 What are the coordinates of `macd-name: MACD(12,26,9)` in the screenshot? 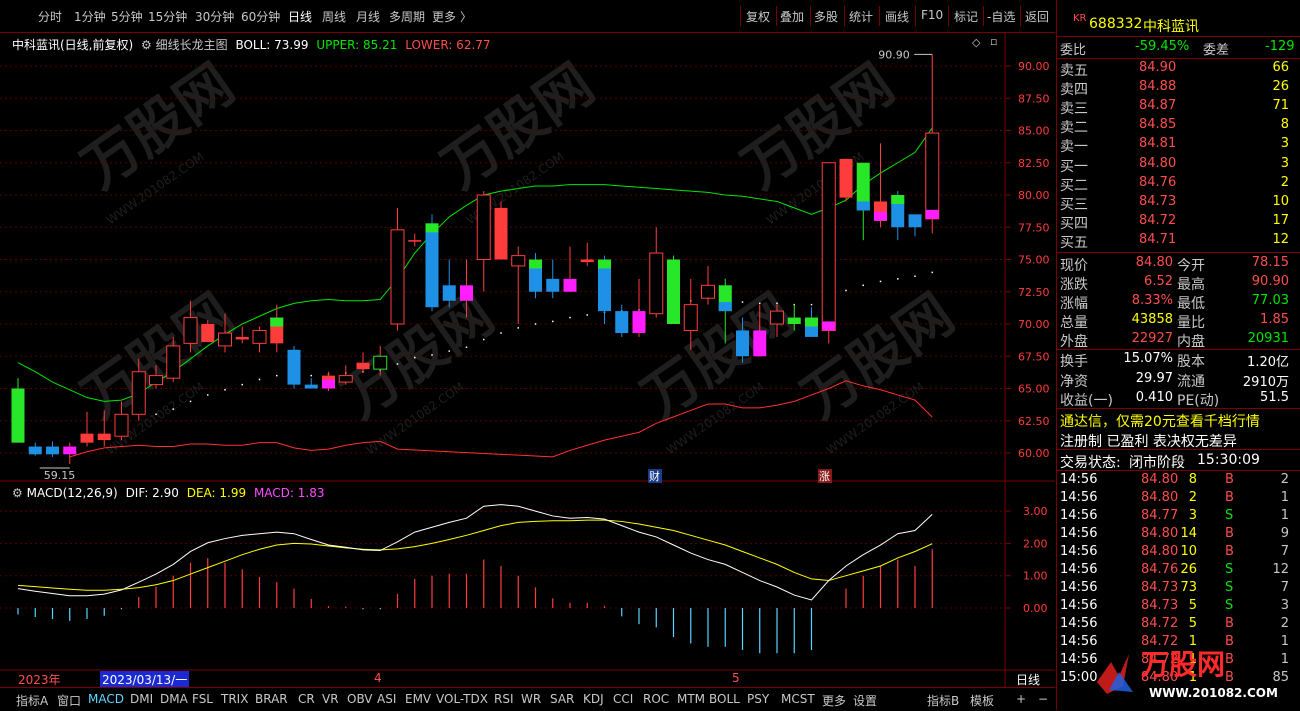 It's located at (72, 493).